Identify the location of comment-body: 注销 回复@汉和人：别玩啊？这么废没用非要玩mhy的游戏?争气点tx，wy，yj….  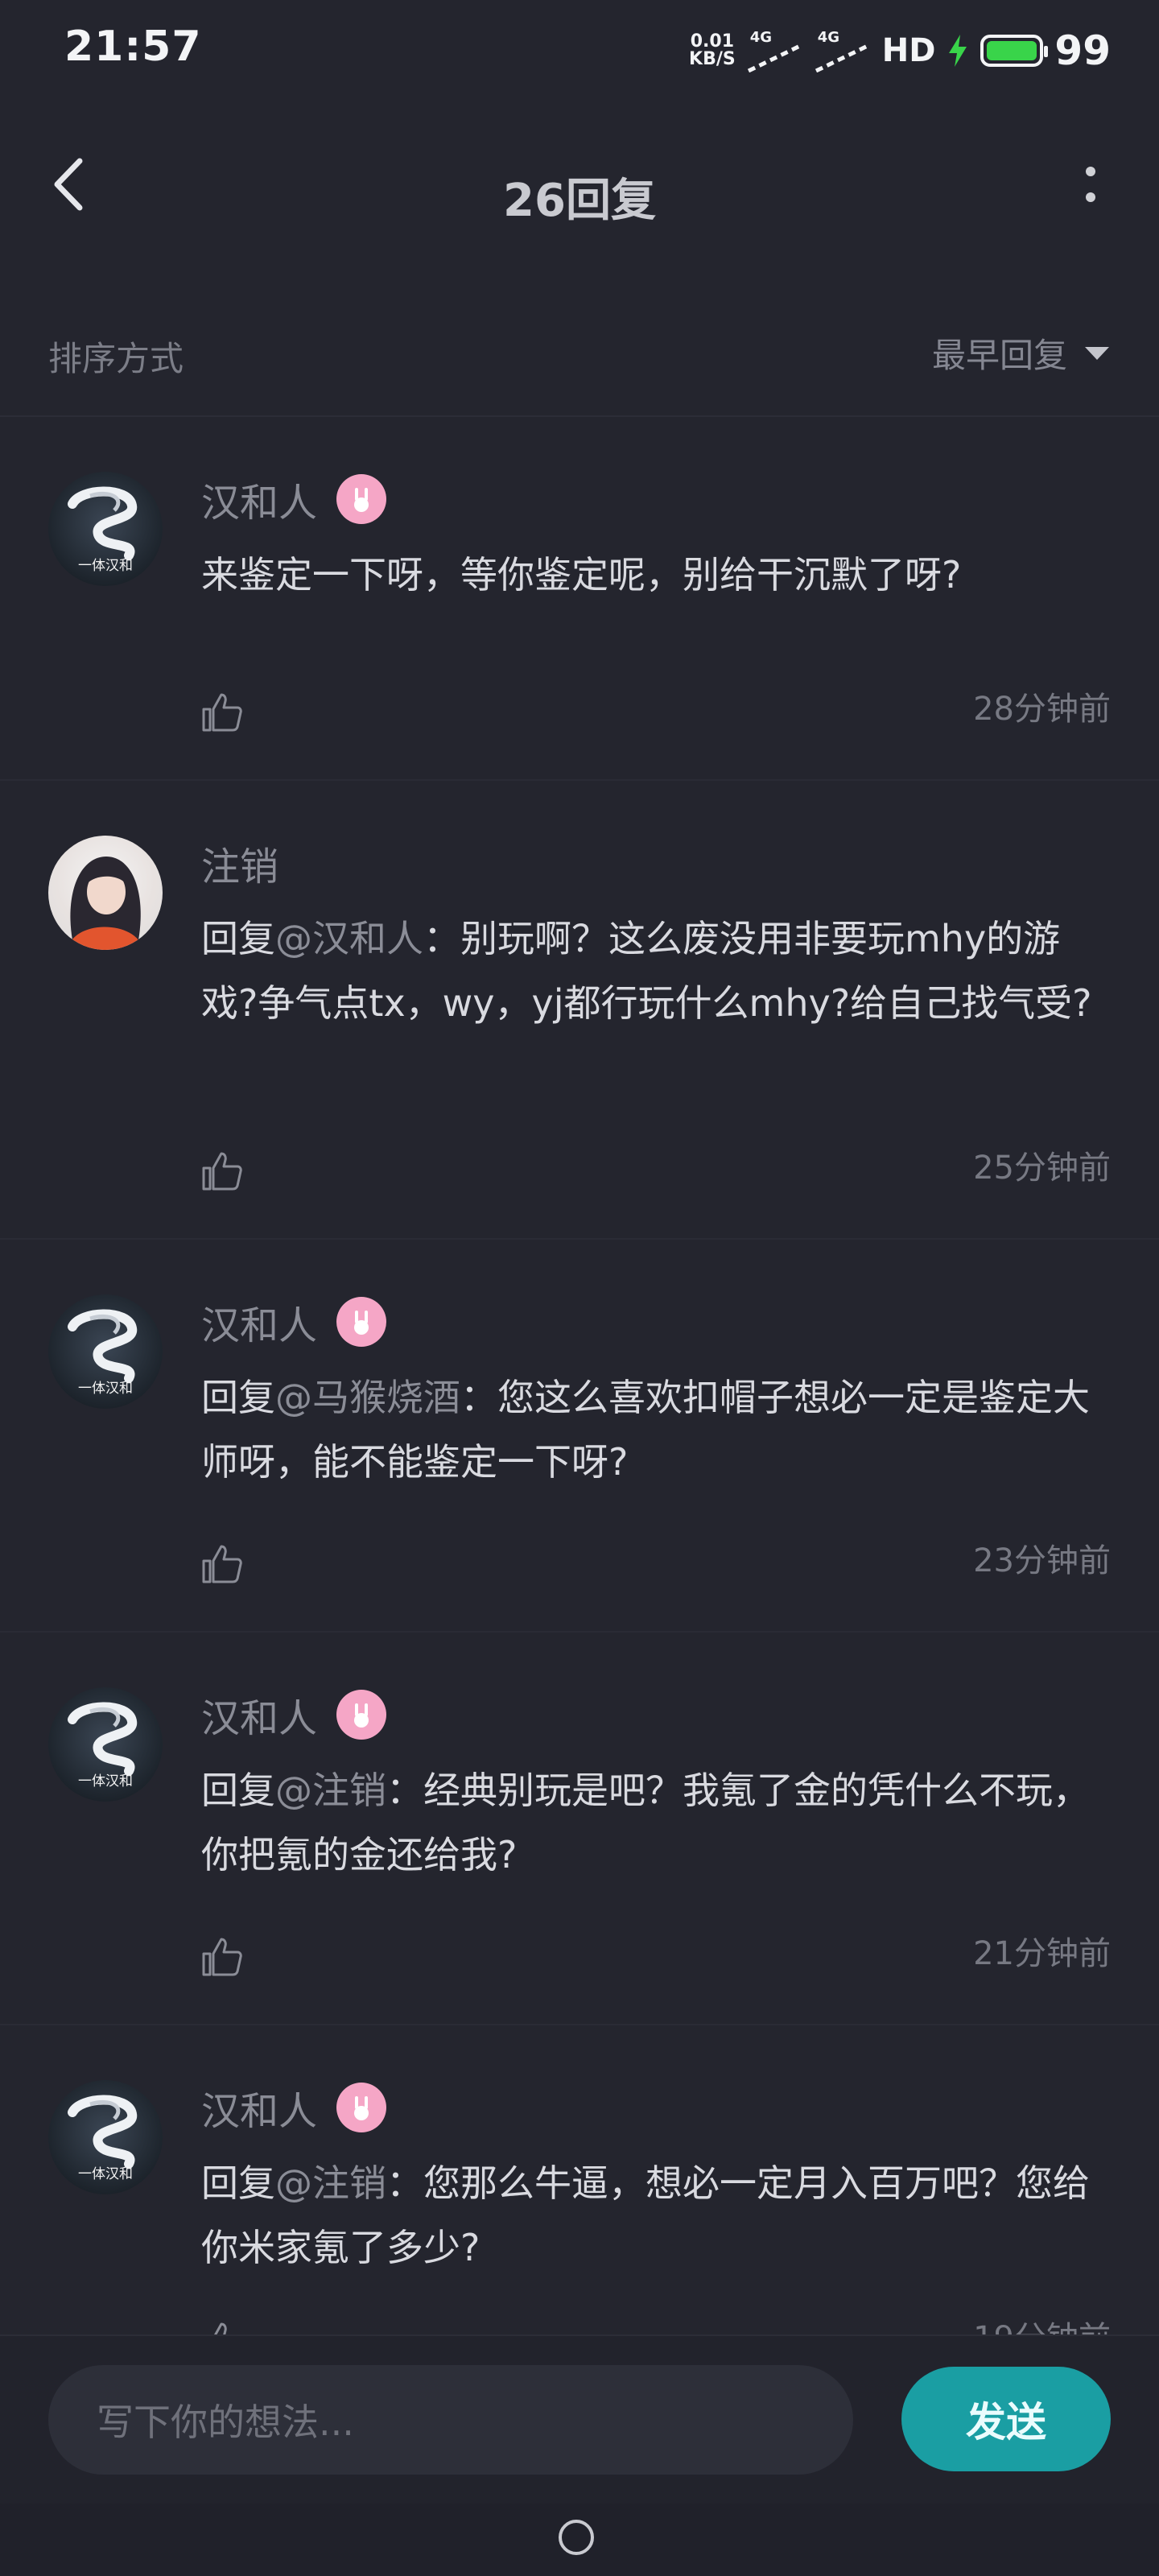
(656, 936).